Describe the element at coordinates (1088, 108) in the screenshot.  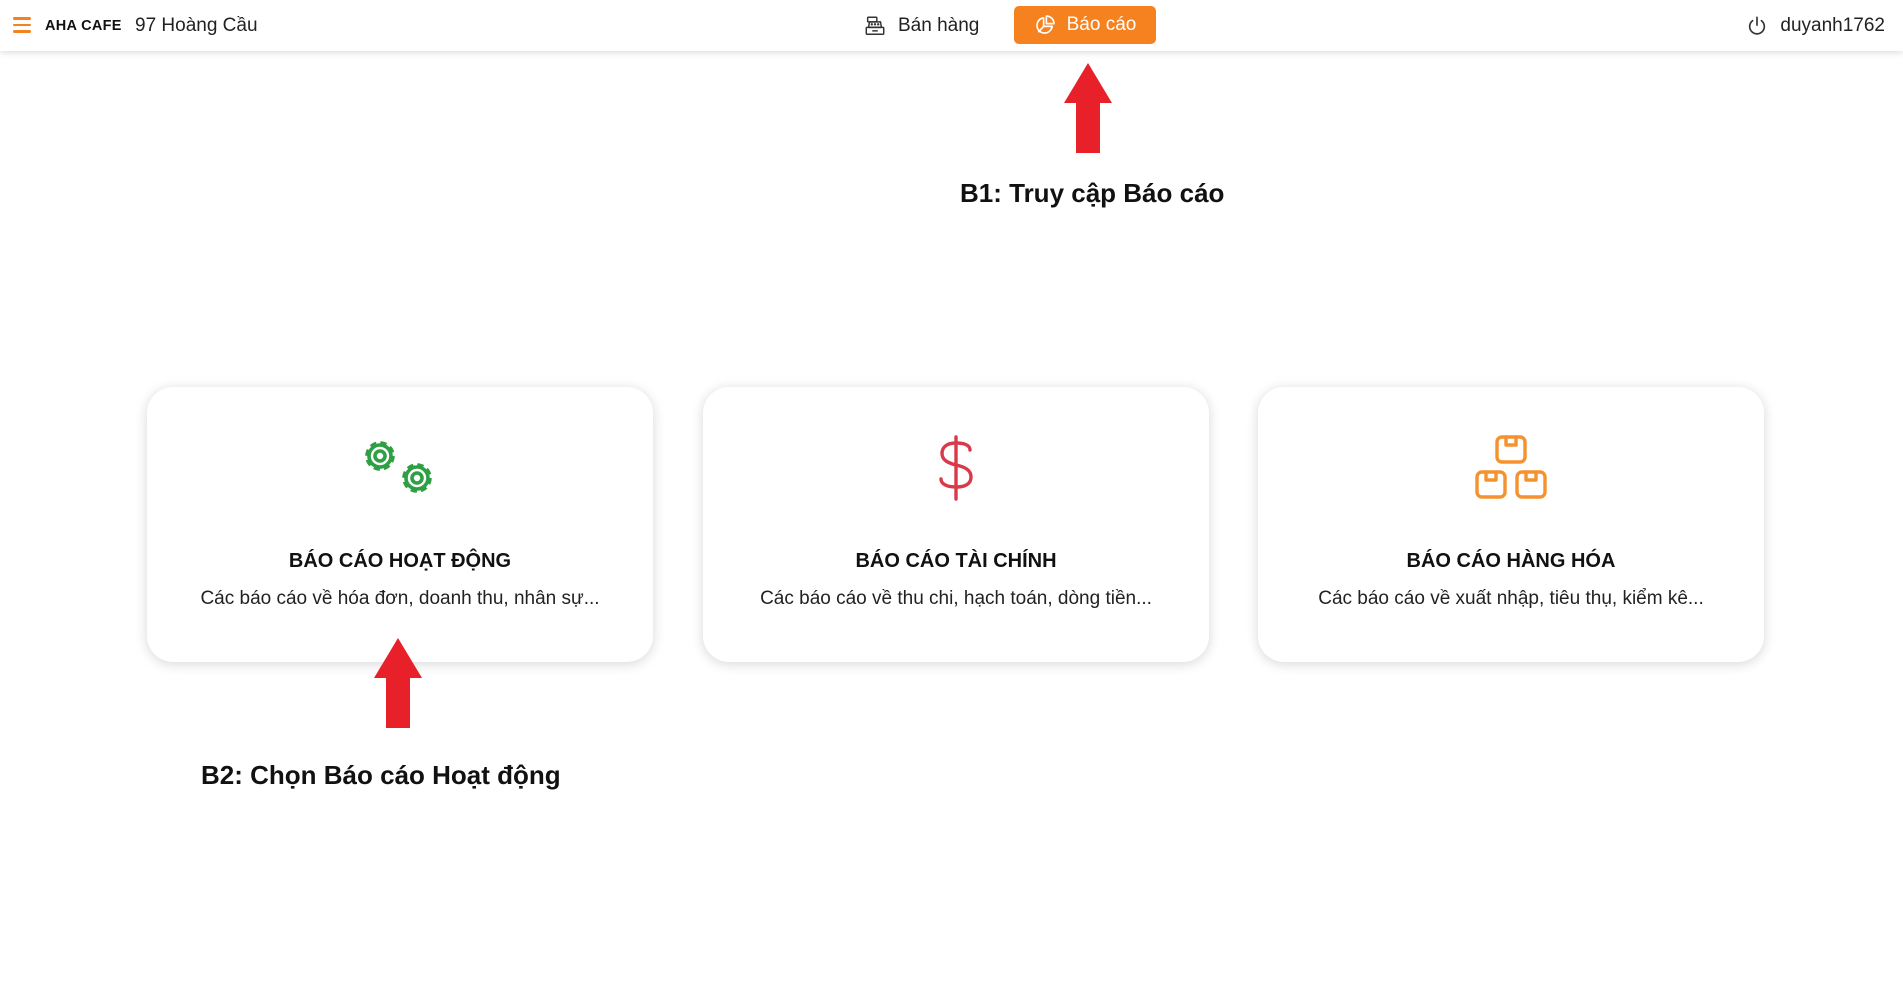
I see `step1-arrow-icon` at that location.